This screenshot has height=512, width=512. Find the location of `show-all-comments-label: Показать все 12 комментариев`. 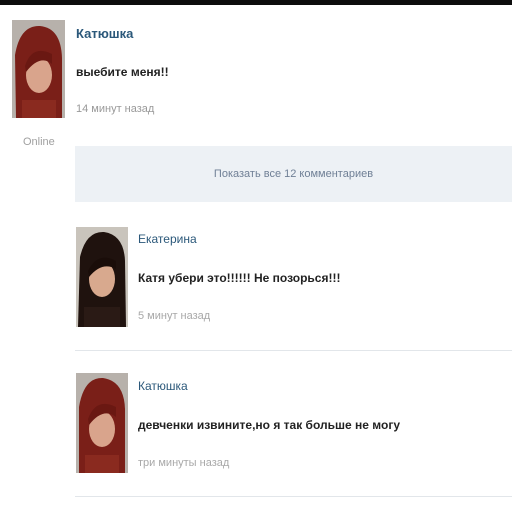

show-all-comments-label: Показать все 12 комментариев is located at coordinates (293, 174).